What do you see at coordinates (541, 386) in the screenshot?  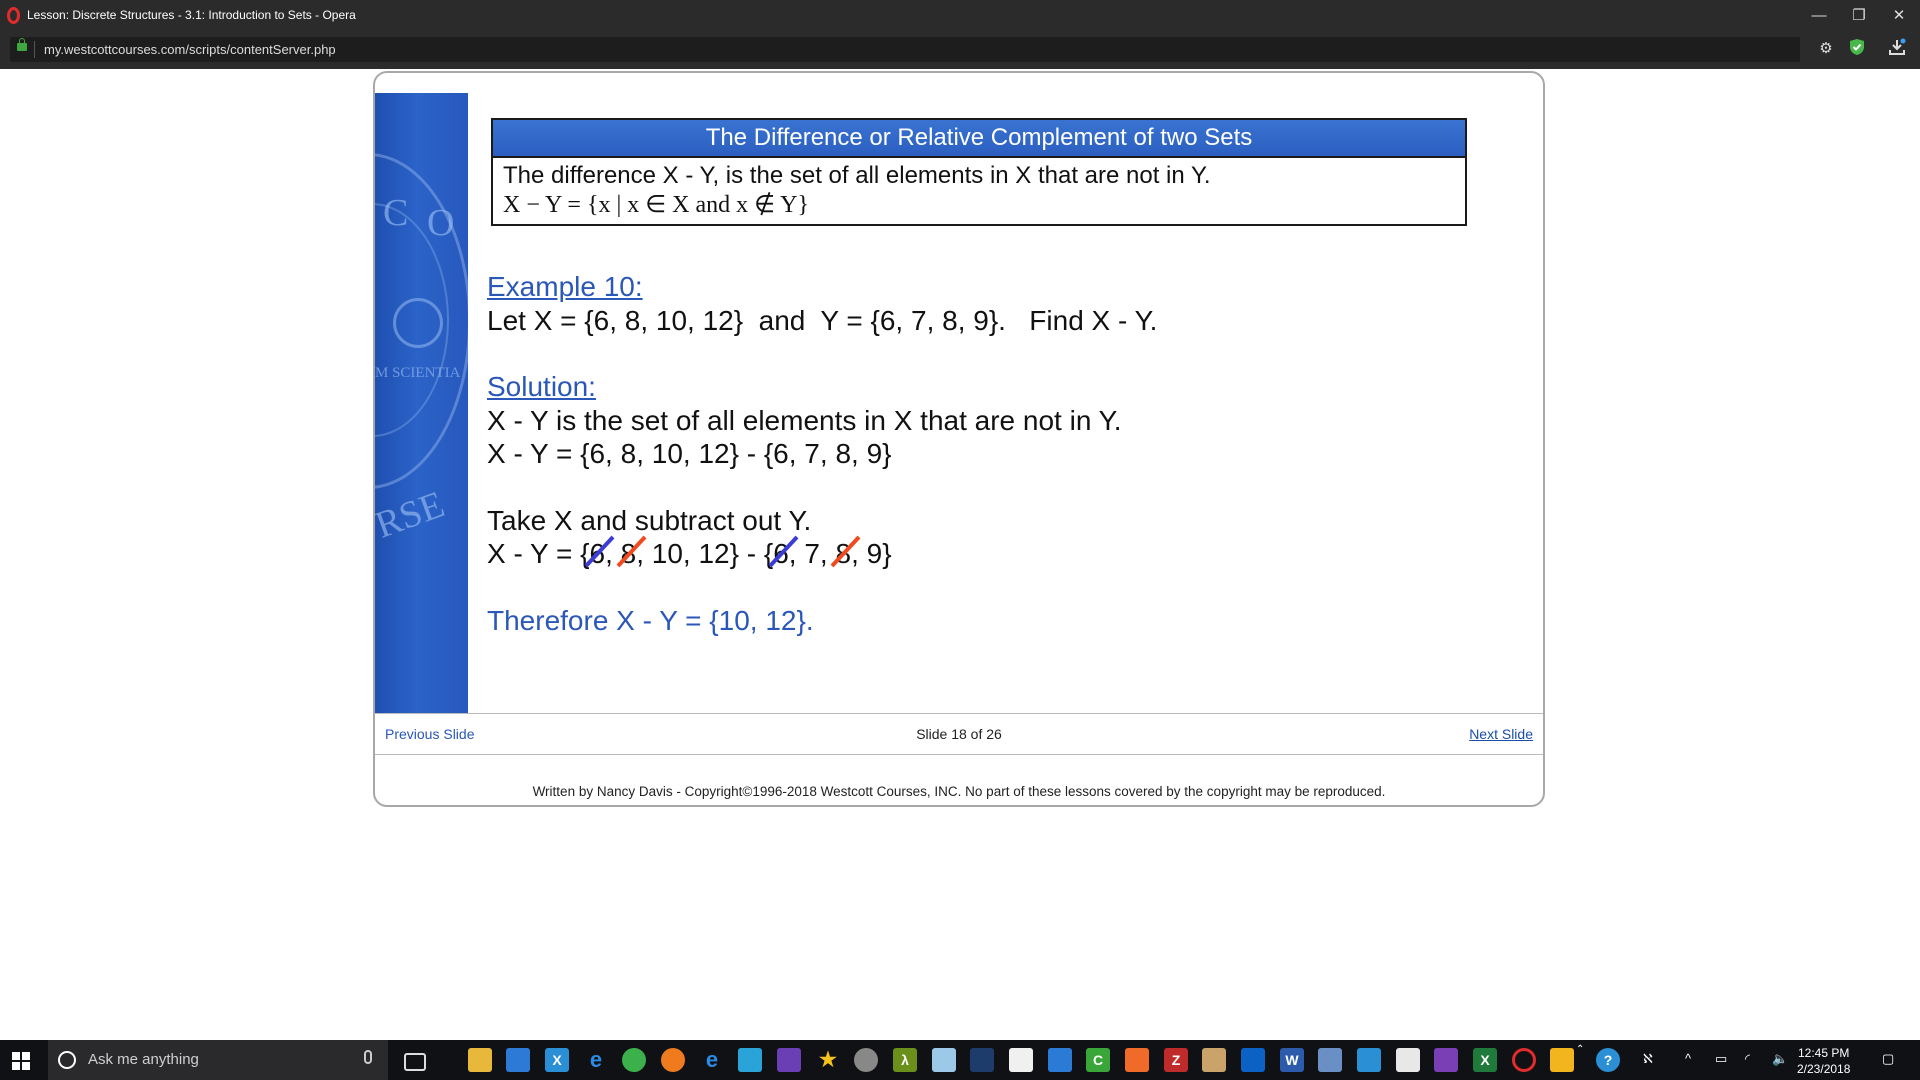 I see `solution-heading: Solution:` at bounding box center [541, 386].